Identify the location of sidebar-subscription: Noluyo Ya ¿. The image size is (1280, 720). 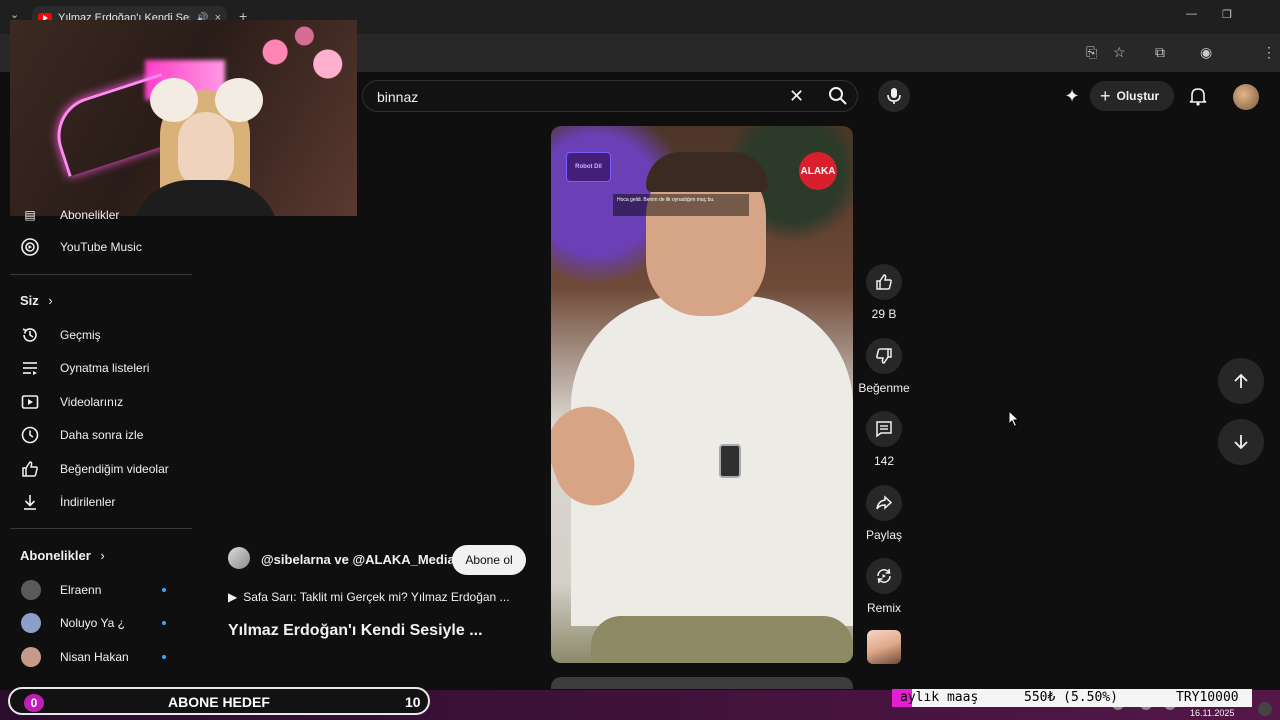
(100, 623).